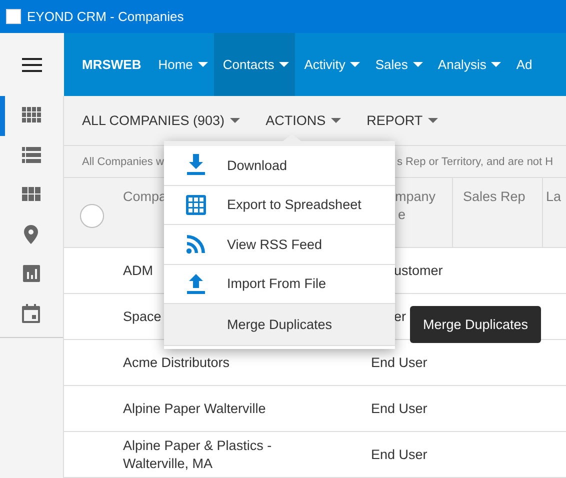 This screenshot has width=566, height=478. What do you see at coordinates (229, 363) in the screenshot?
I see `company-name: Acme Distributors` at bounding box center [229, 363].